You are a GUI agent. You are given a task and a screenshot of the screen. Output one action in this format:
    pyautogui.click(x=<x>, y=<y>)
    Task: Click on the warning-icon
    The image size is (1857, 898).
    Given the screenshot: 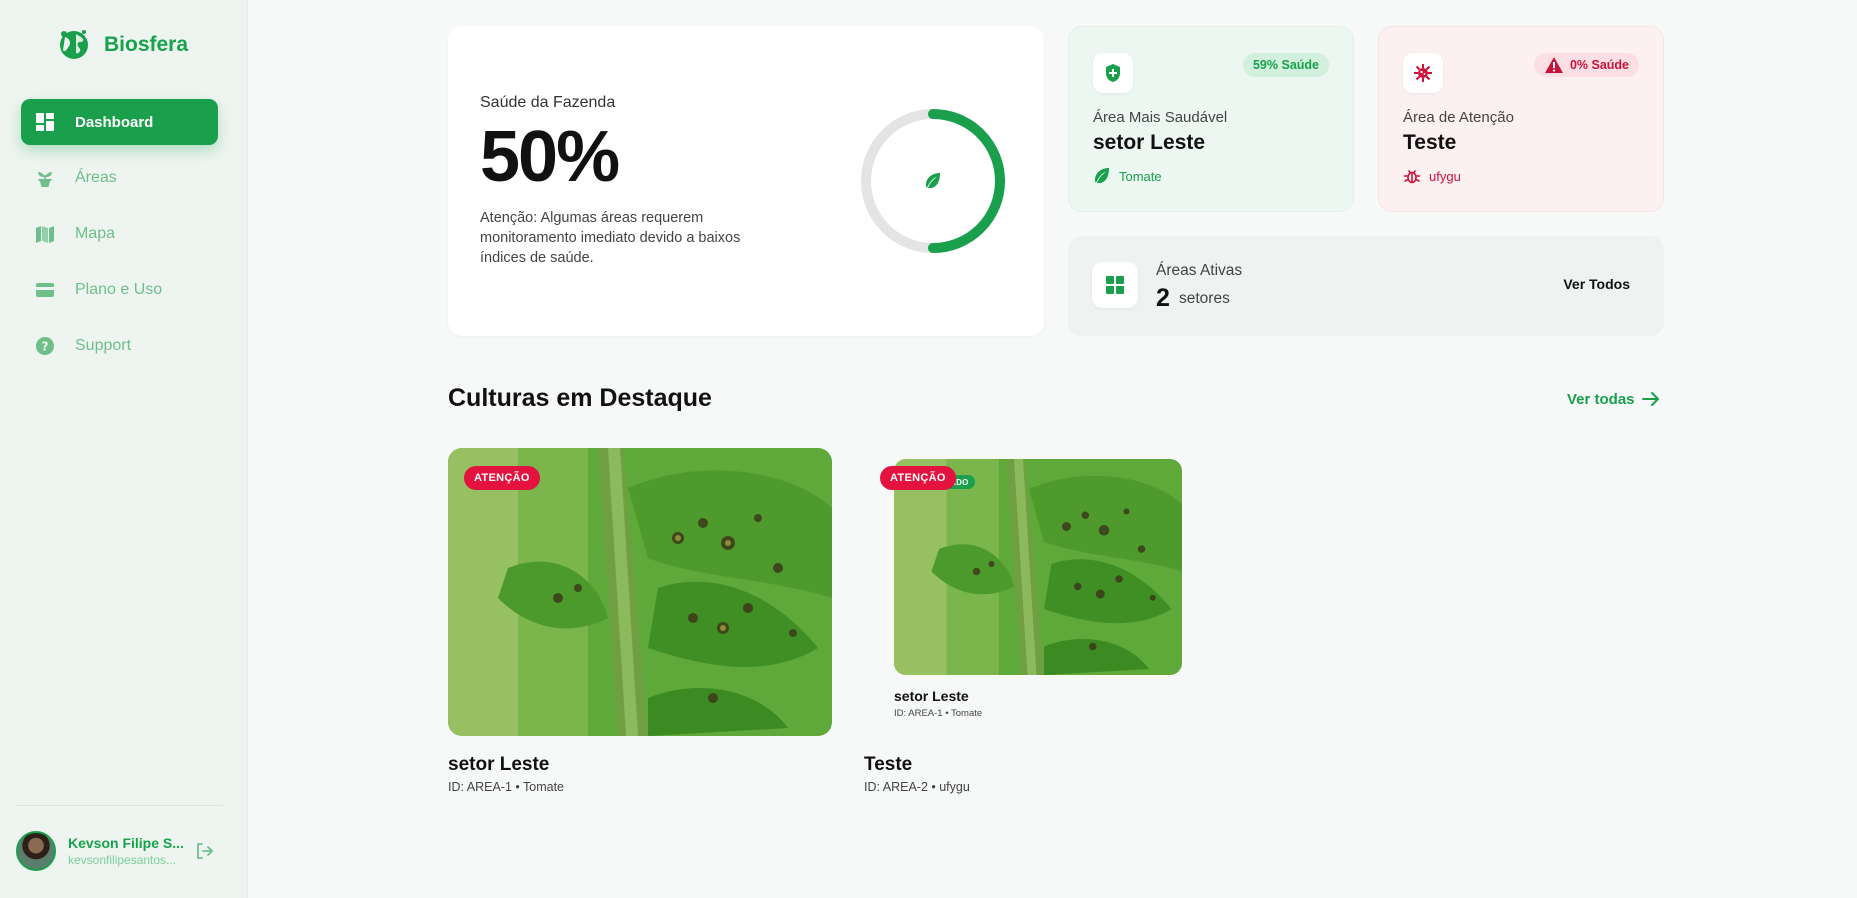 What is the action you would take?
    pyautogui.click(x=1553, y=65)
    